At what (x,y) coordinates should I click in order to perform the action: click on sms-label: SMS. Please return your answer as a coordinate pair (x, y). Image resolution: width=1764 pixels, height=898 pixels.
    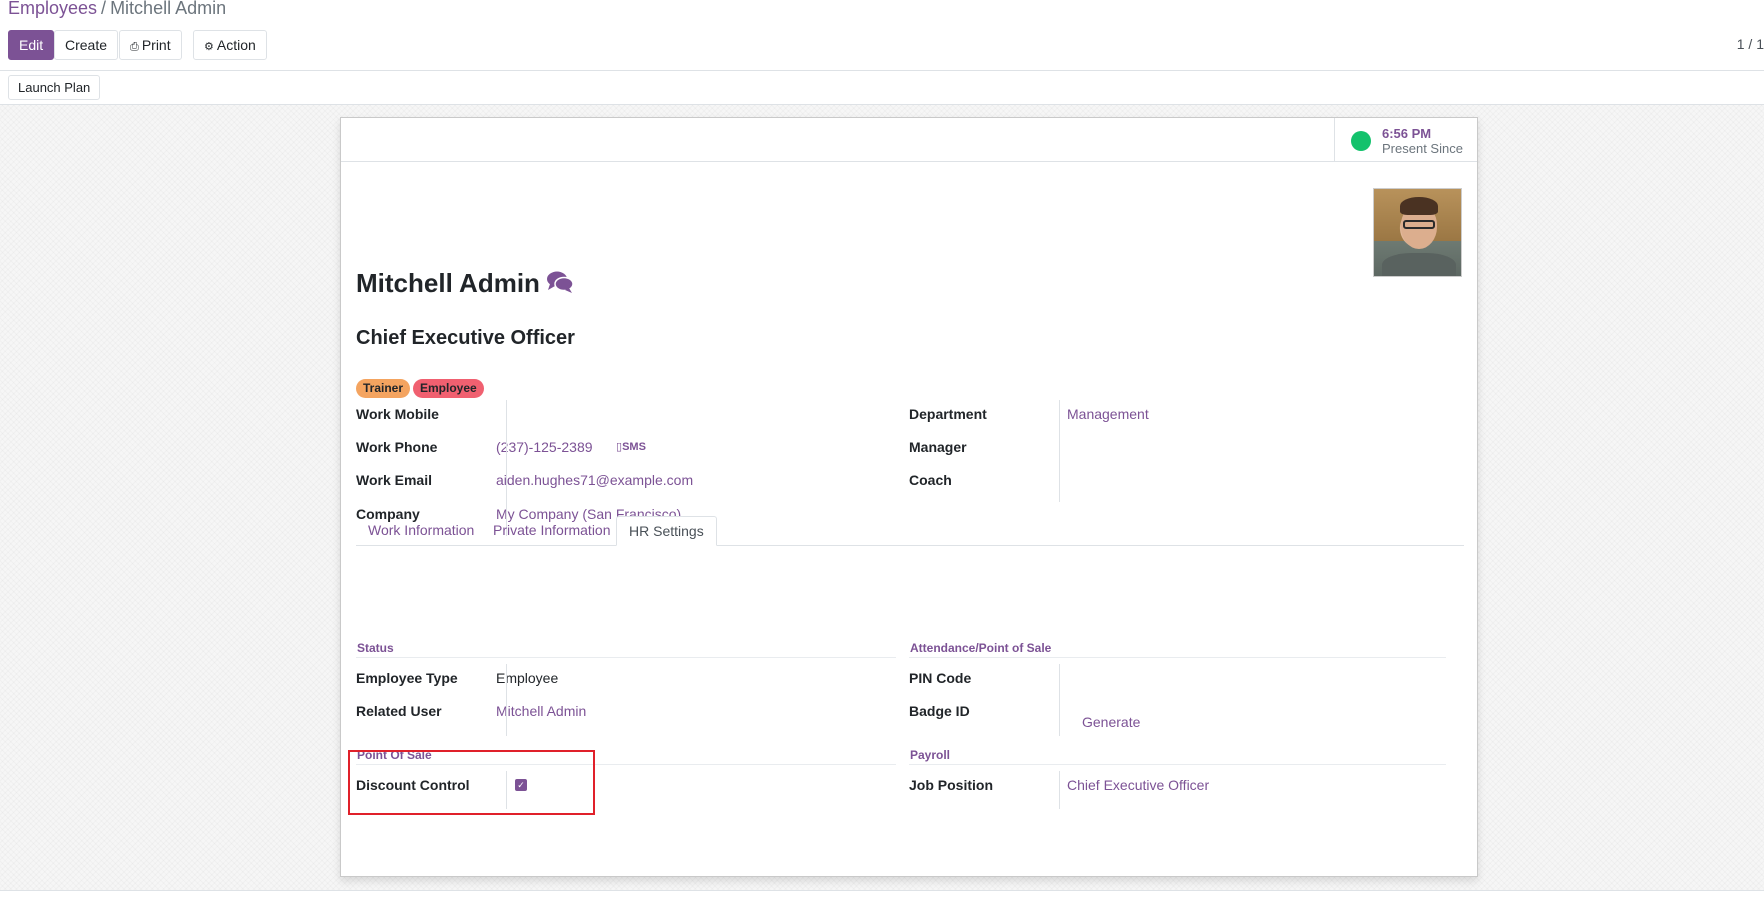
    Looking at the image, I should click on (634, 447).